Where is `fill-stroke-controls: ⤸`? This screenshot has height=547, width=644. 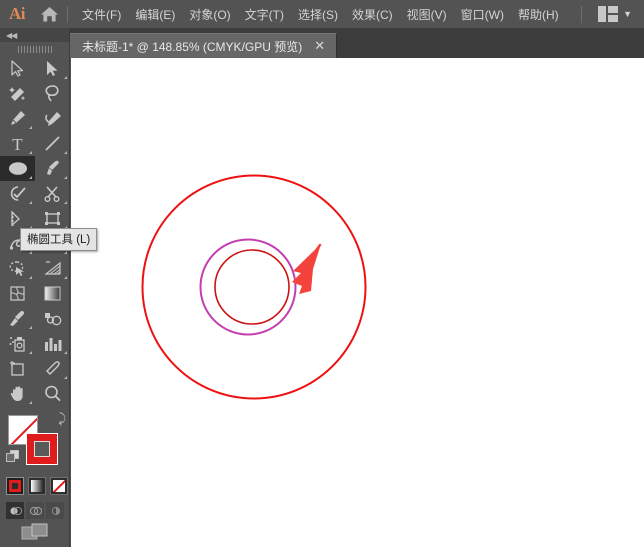 fill-stroke-controls: ⤸ is located at coordinates (35, 441).